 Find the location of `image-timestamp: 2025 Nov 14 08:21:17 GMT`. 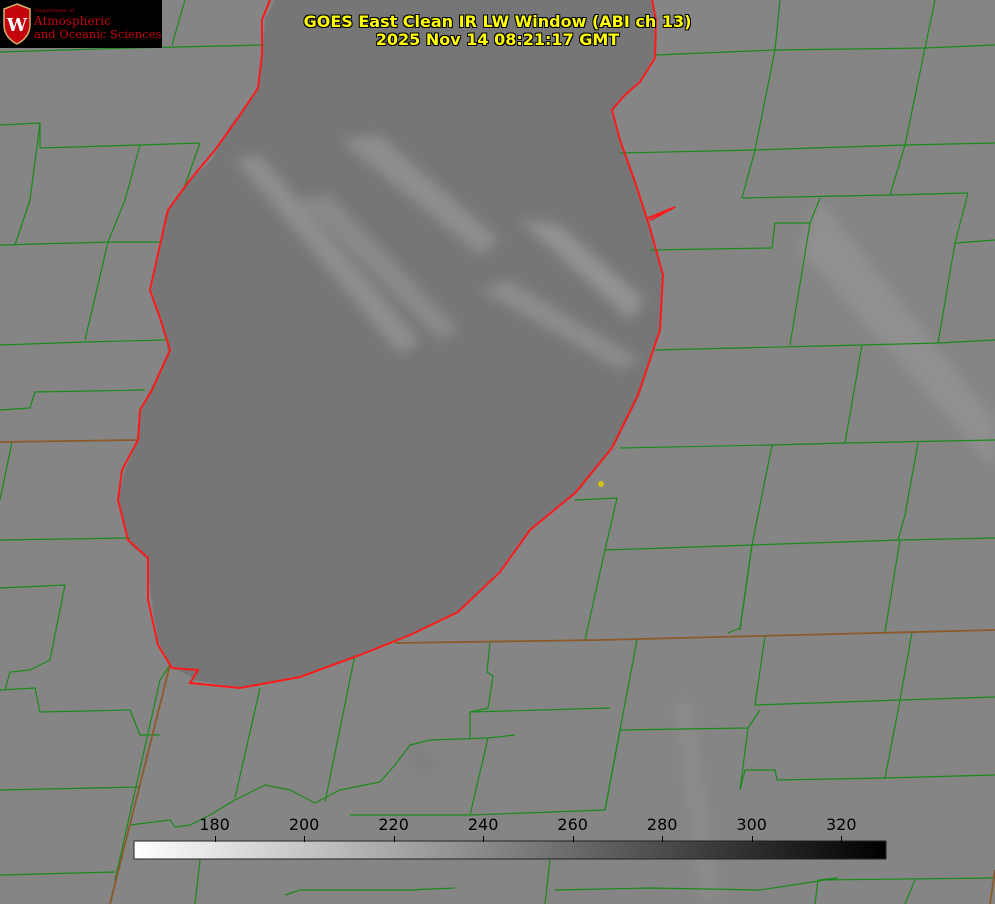

image-timestamp: 2025 Nov 14 08:21:17 GMT is located at coordinates (497, 39).